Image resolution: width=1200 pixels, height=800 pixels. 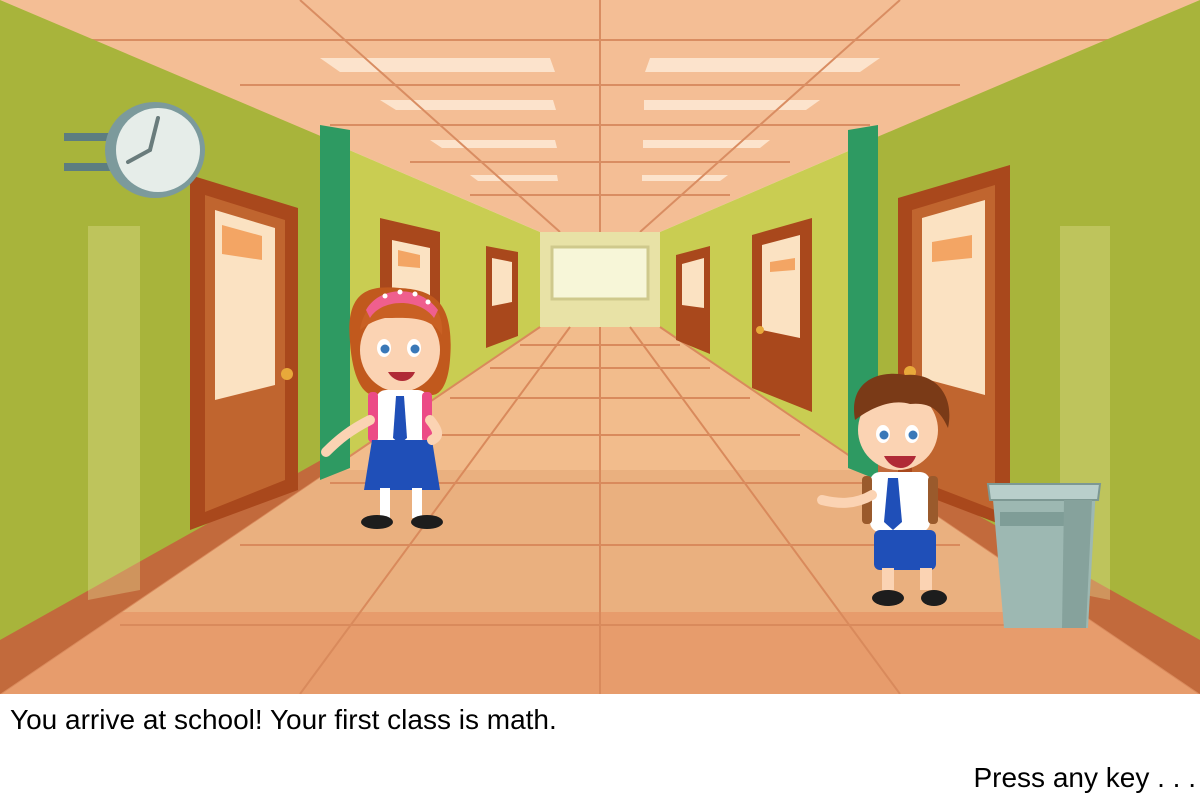 I want to click on door-left-far, so click(x=502, y=297).